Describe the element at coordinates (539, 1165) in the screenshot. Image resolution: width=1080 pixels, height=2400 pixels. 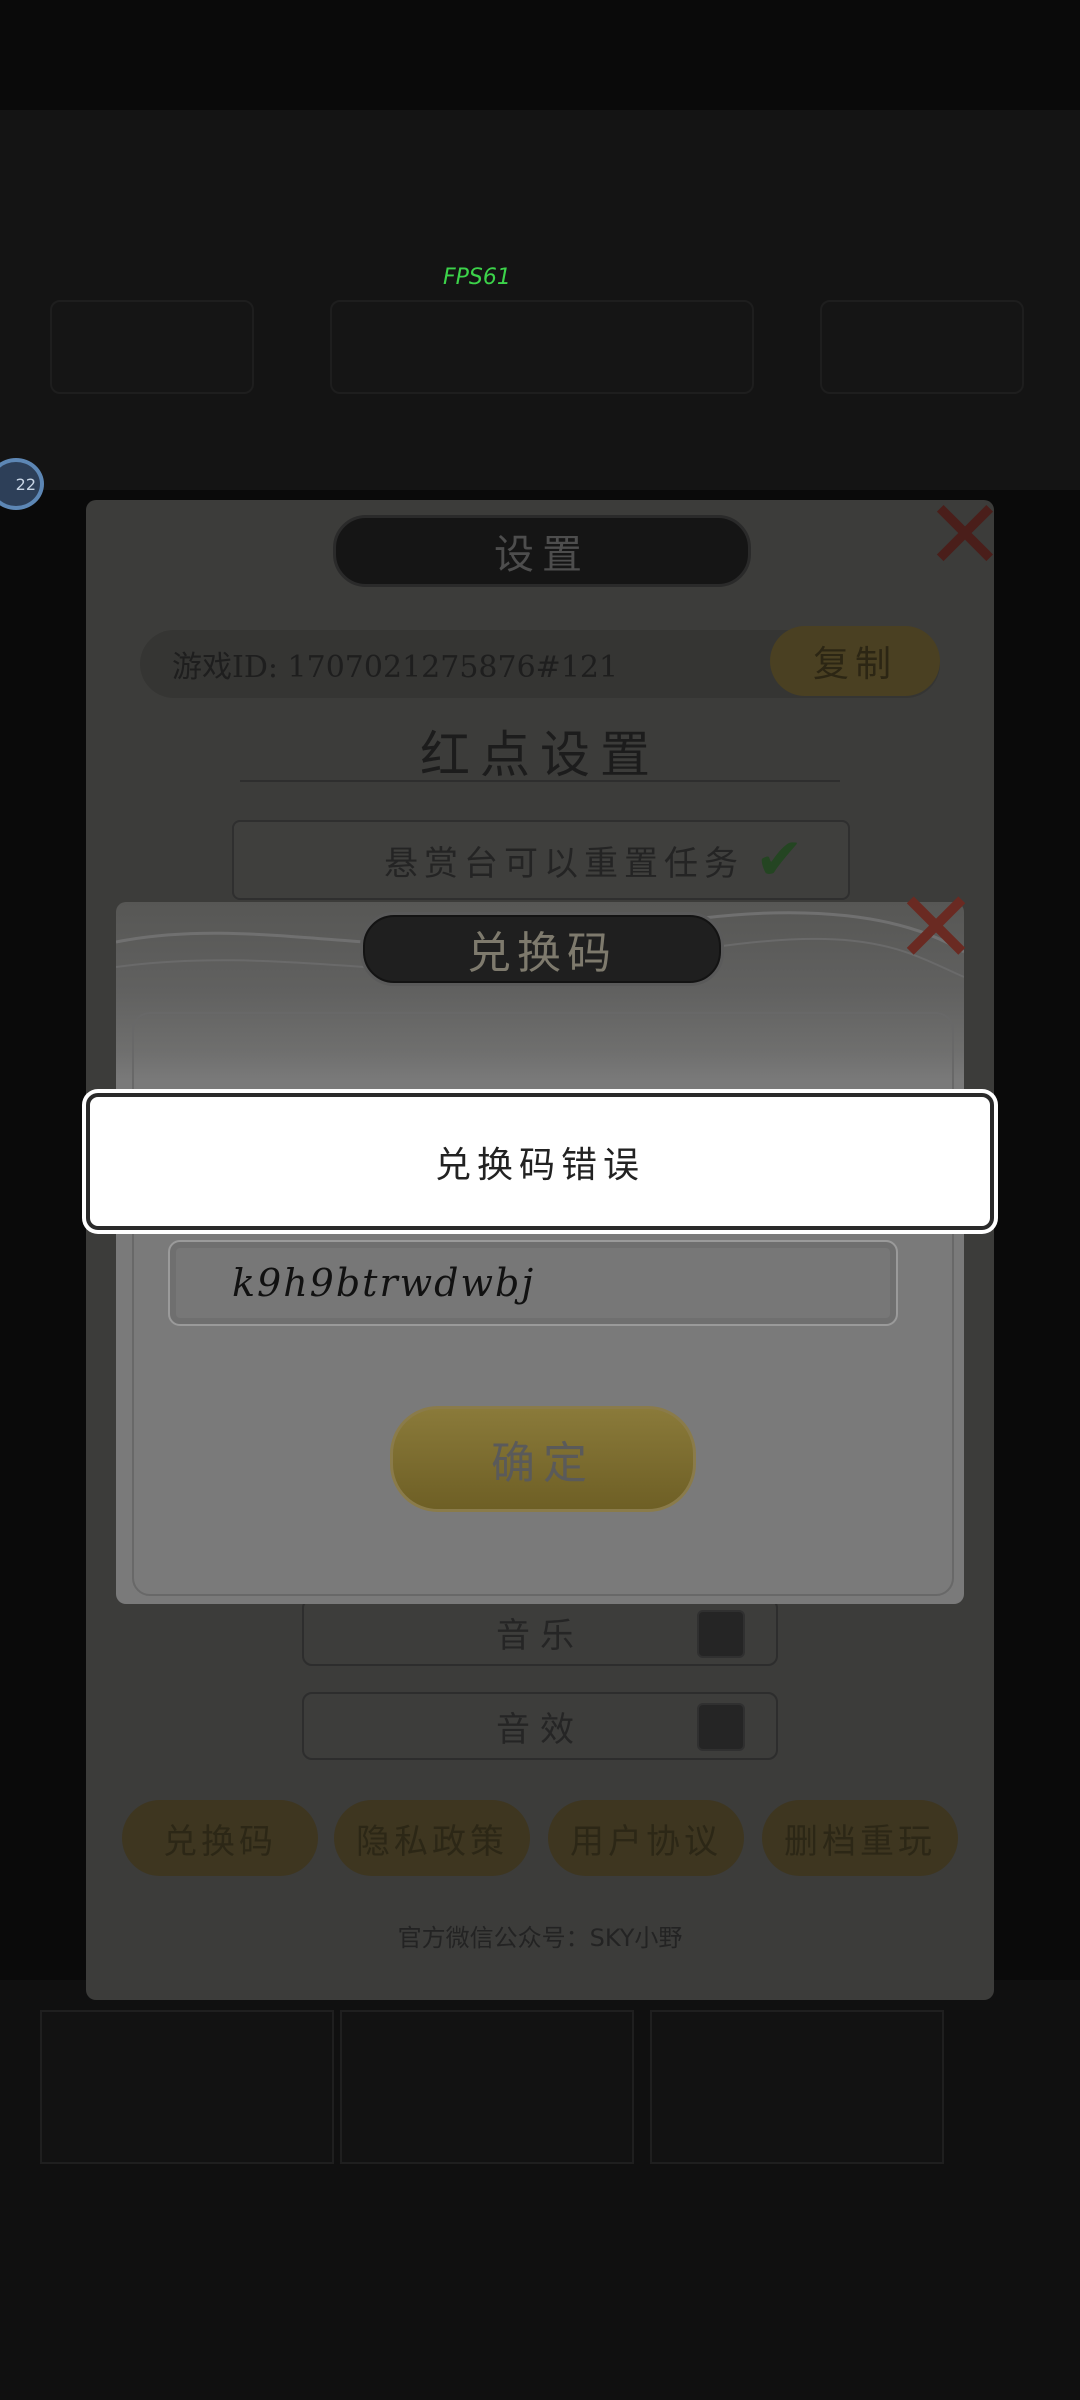
I see `toast-message: 兑换码错误` at that location.